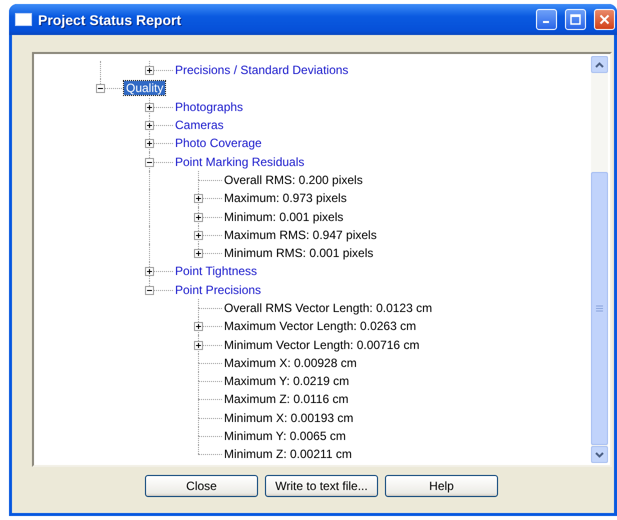  Describe the element at coordinates (299, 253) in the screenshot. I see `tree-item: Minimum RMS: 0.001 pixels` at that location.